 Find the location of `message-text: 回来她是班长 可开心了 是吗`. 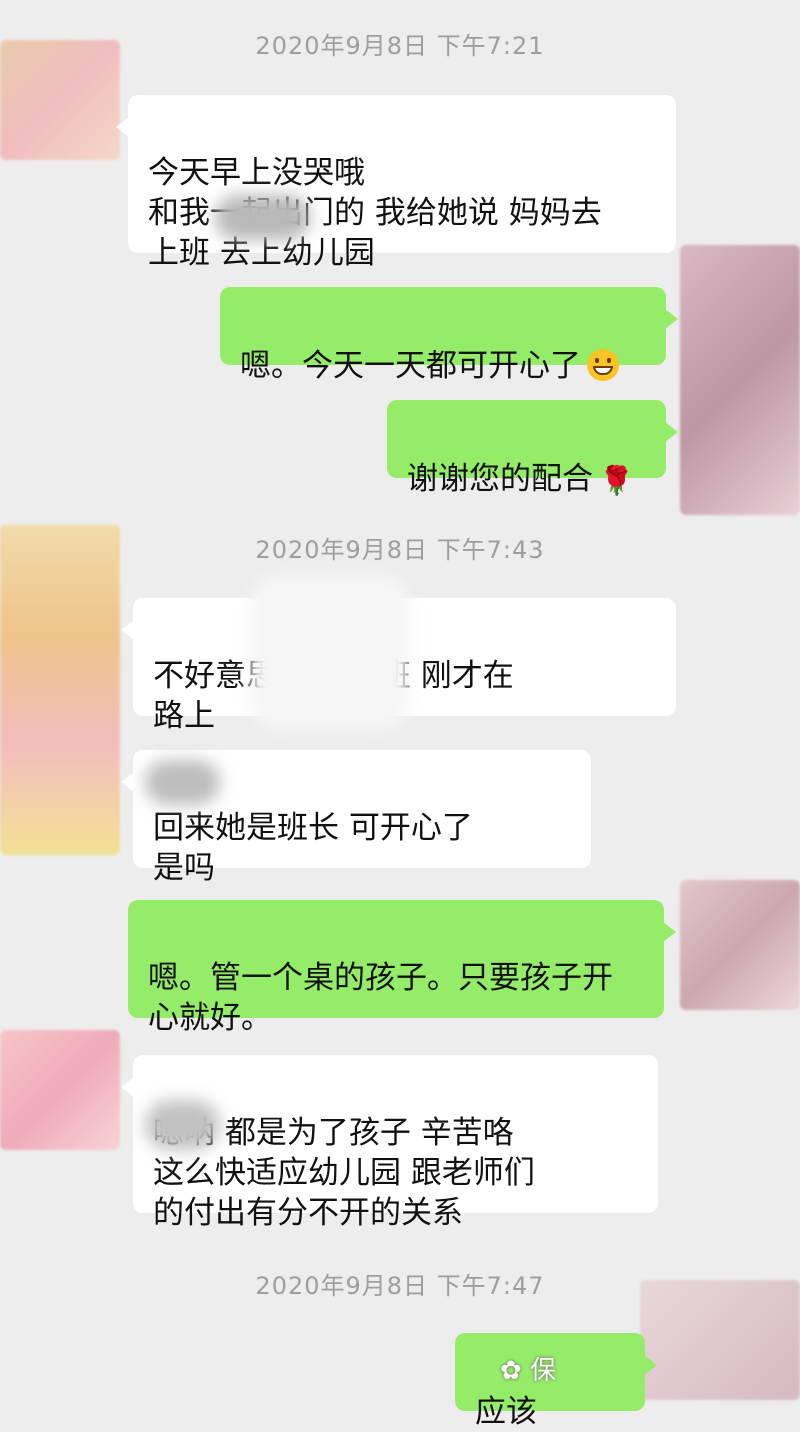

message-text: 回来她是班长 可开心了 是吗 is located at coordinates (313, 848).